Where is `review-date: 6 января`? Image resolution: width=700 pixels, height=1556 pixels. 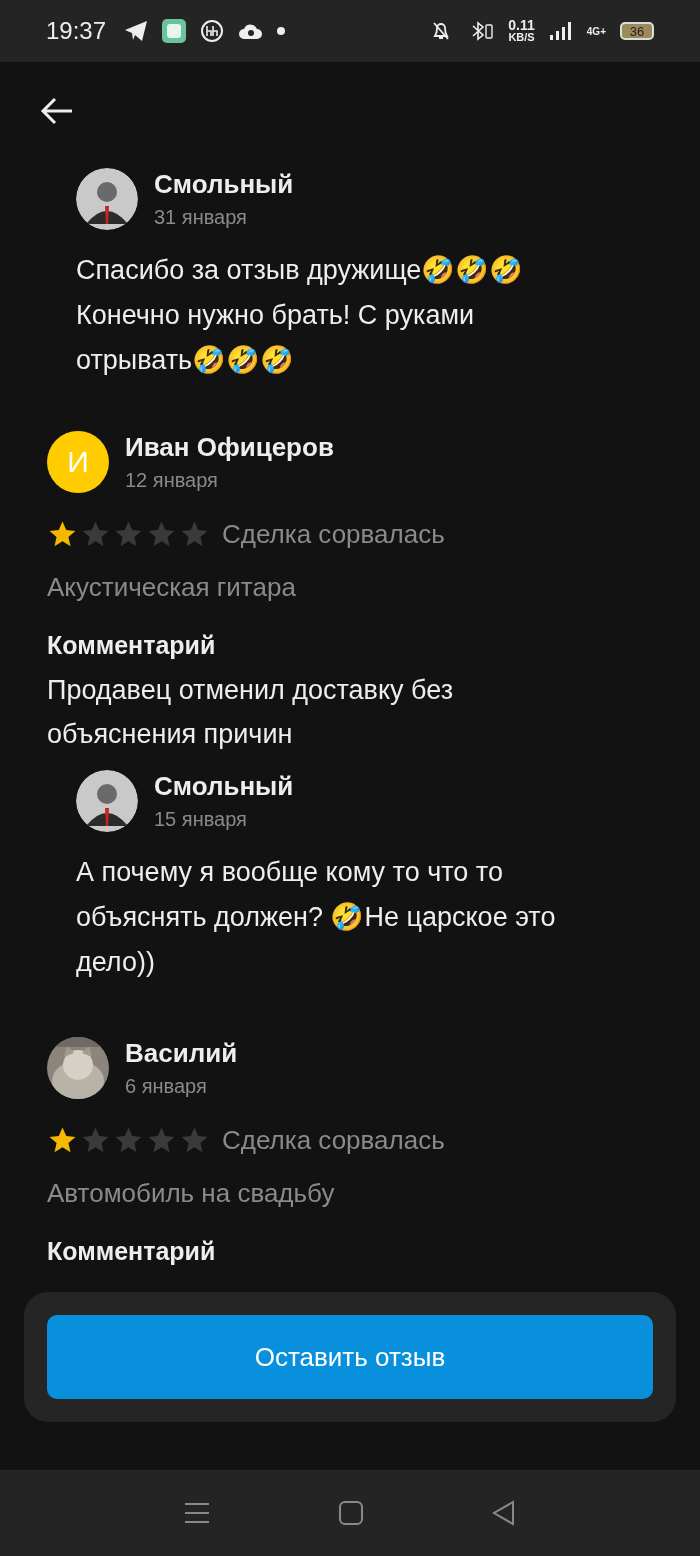
review-date: 6 января is located at coordinates (166, 1086).